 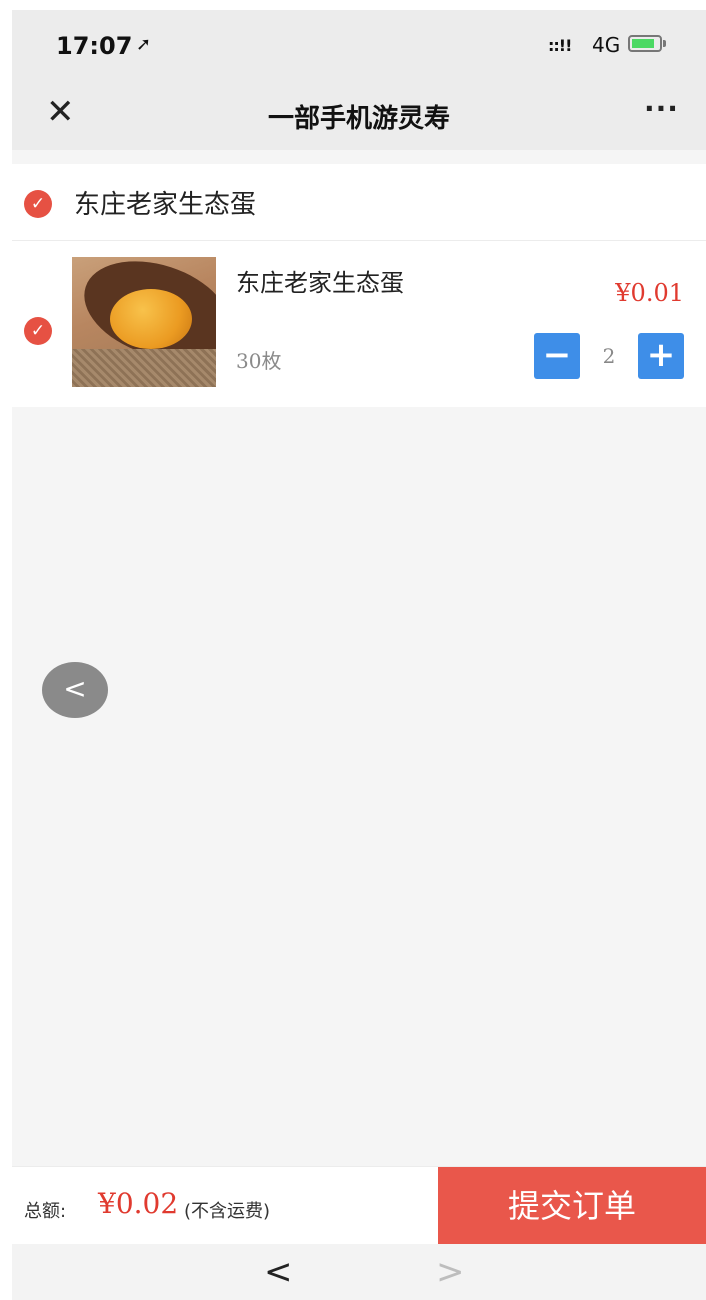 I want to click on store-checkbox-checked-icon: ✓, so click(x=38, y=204).